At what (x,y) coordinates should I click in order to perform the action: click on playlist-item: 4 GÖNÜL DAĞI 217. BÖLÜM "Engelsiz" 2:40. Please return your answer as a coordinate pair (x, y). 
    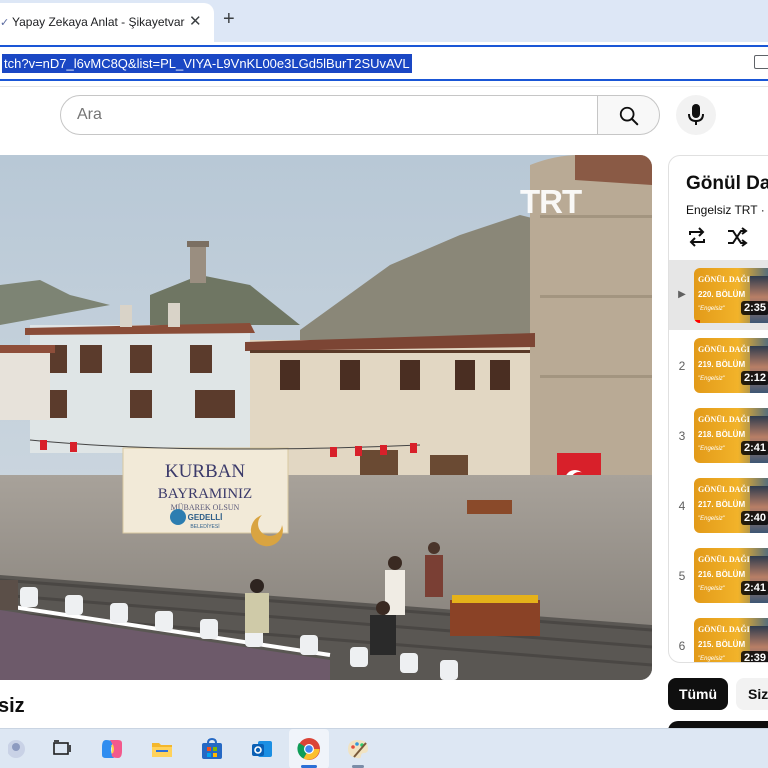
    Looking at the image, I should click on (718, 505).